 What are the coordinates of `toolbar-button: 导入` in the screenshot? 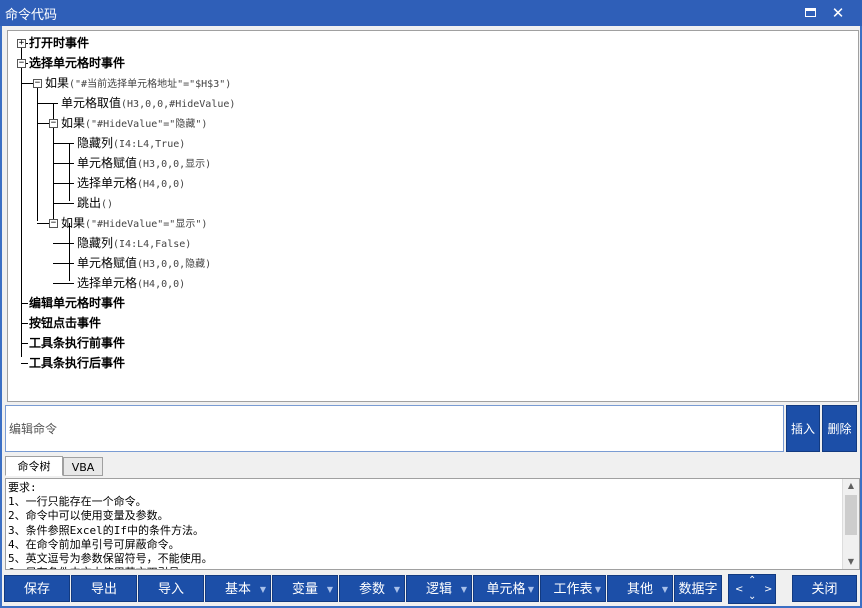 It's located at (171, 588).